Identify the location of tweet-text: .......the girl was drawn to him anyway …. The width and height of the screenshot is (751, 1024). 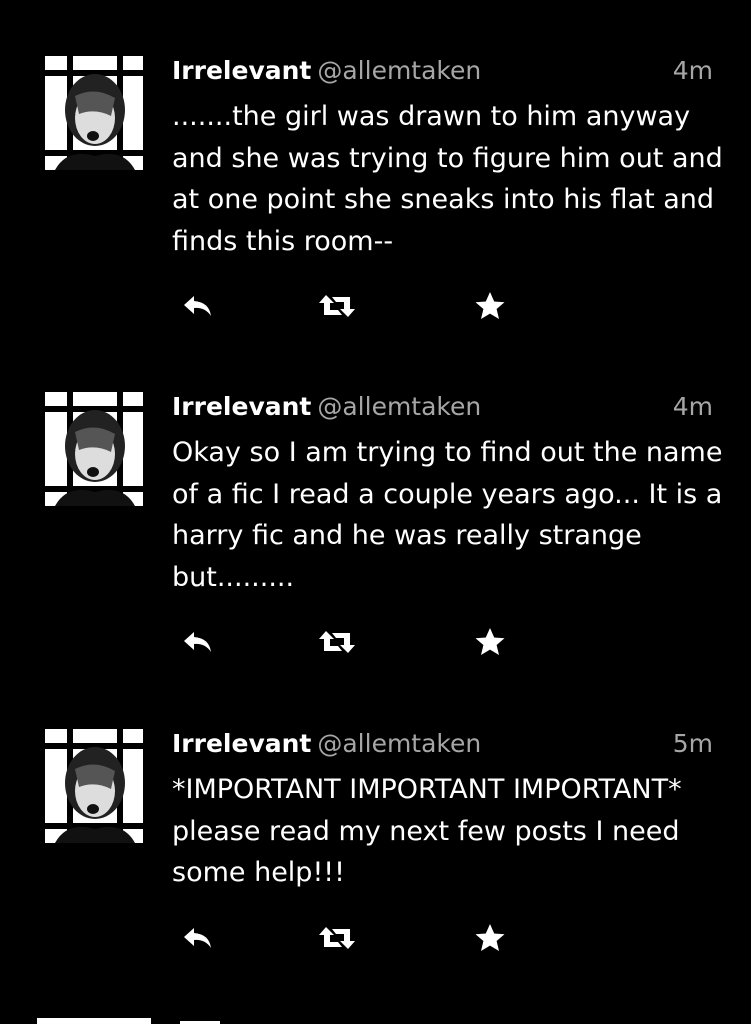
(447, 179).